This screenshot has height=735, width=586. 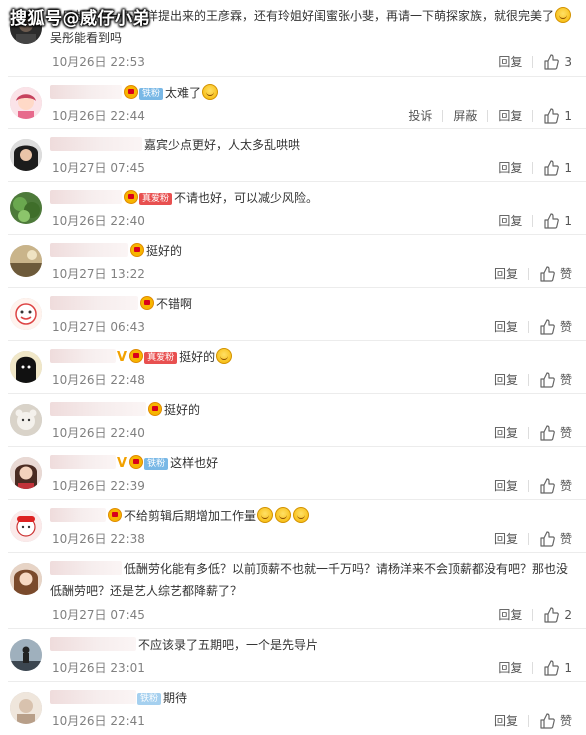 I want to click on fan-badge: 铁粉, so click(x=149, y=699).